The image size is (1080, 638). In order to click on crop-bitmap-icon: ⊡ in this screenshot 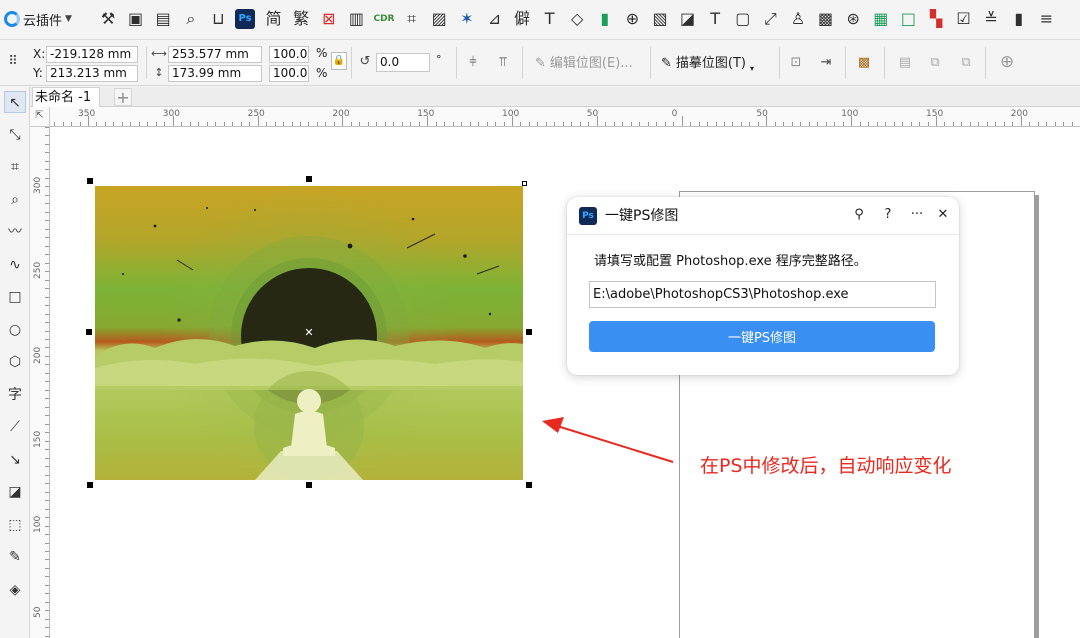, I will do `click(796, 63)`.